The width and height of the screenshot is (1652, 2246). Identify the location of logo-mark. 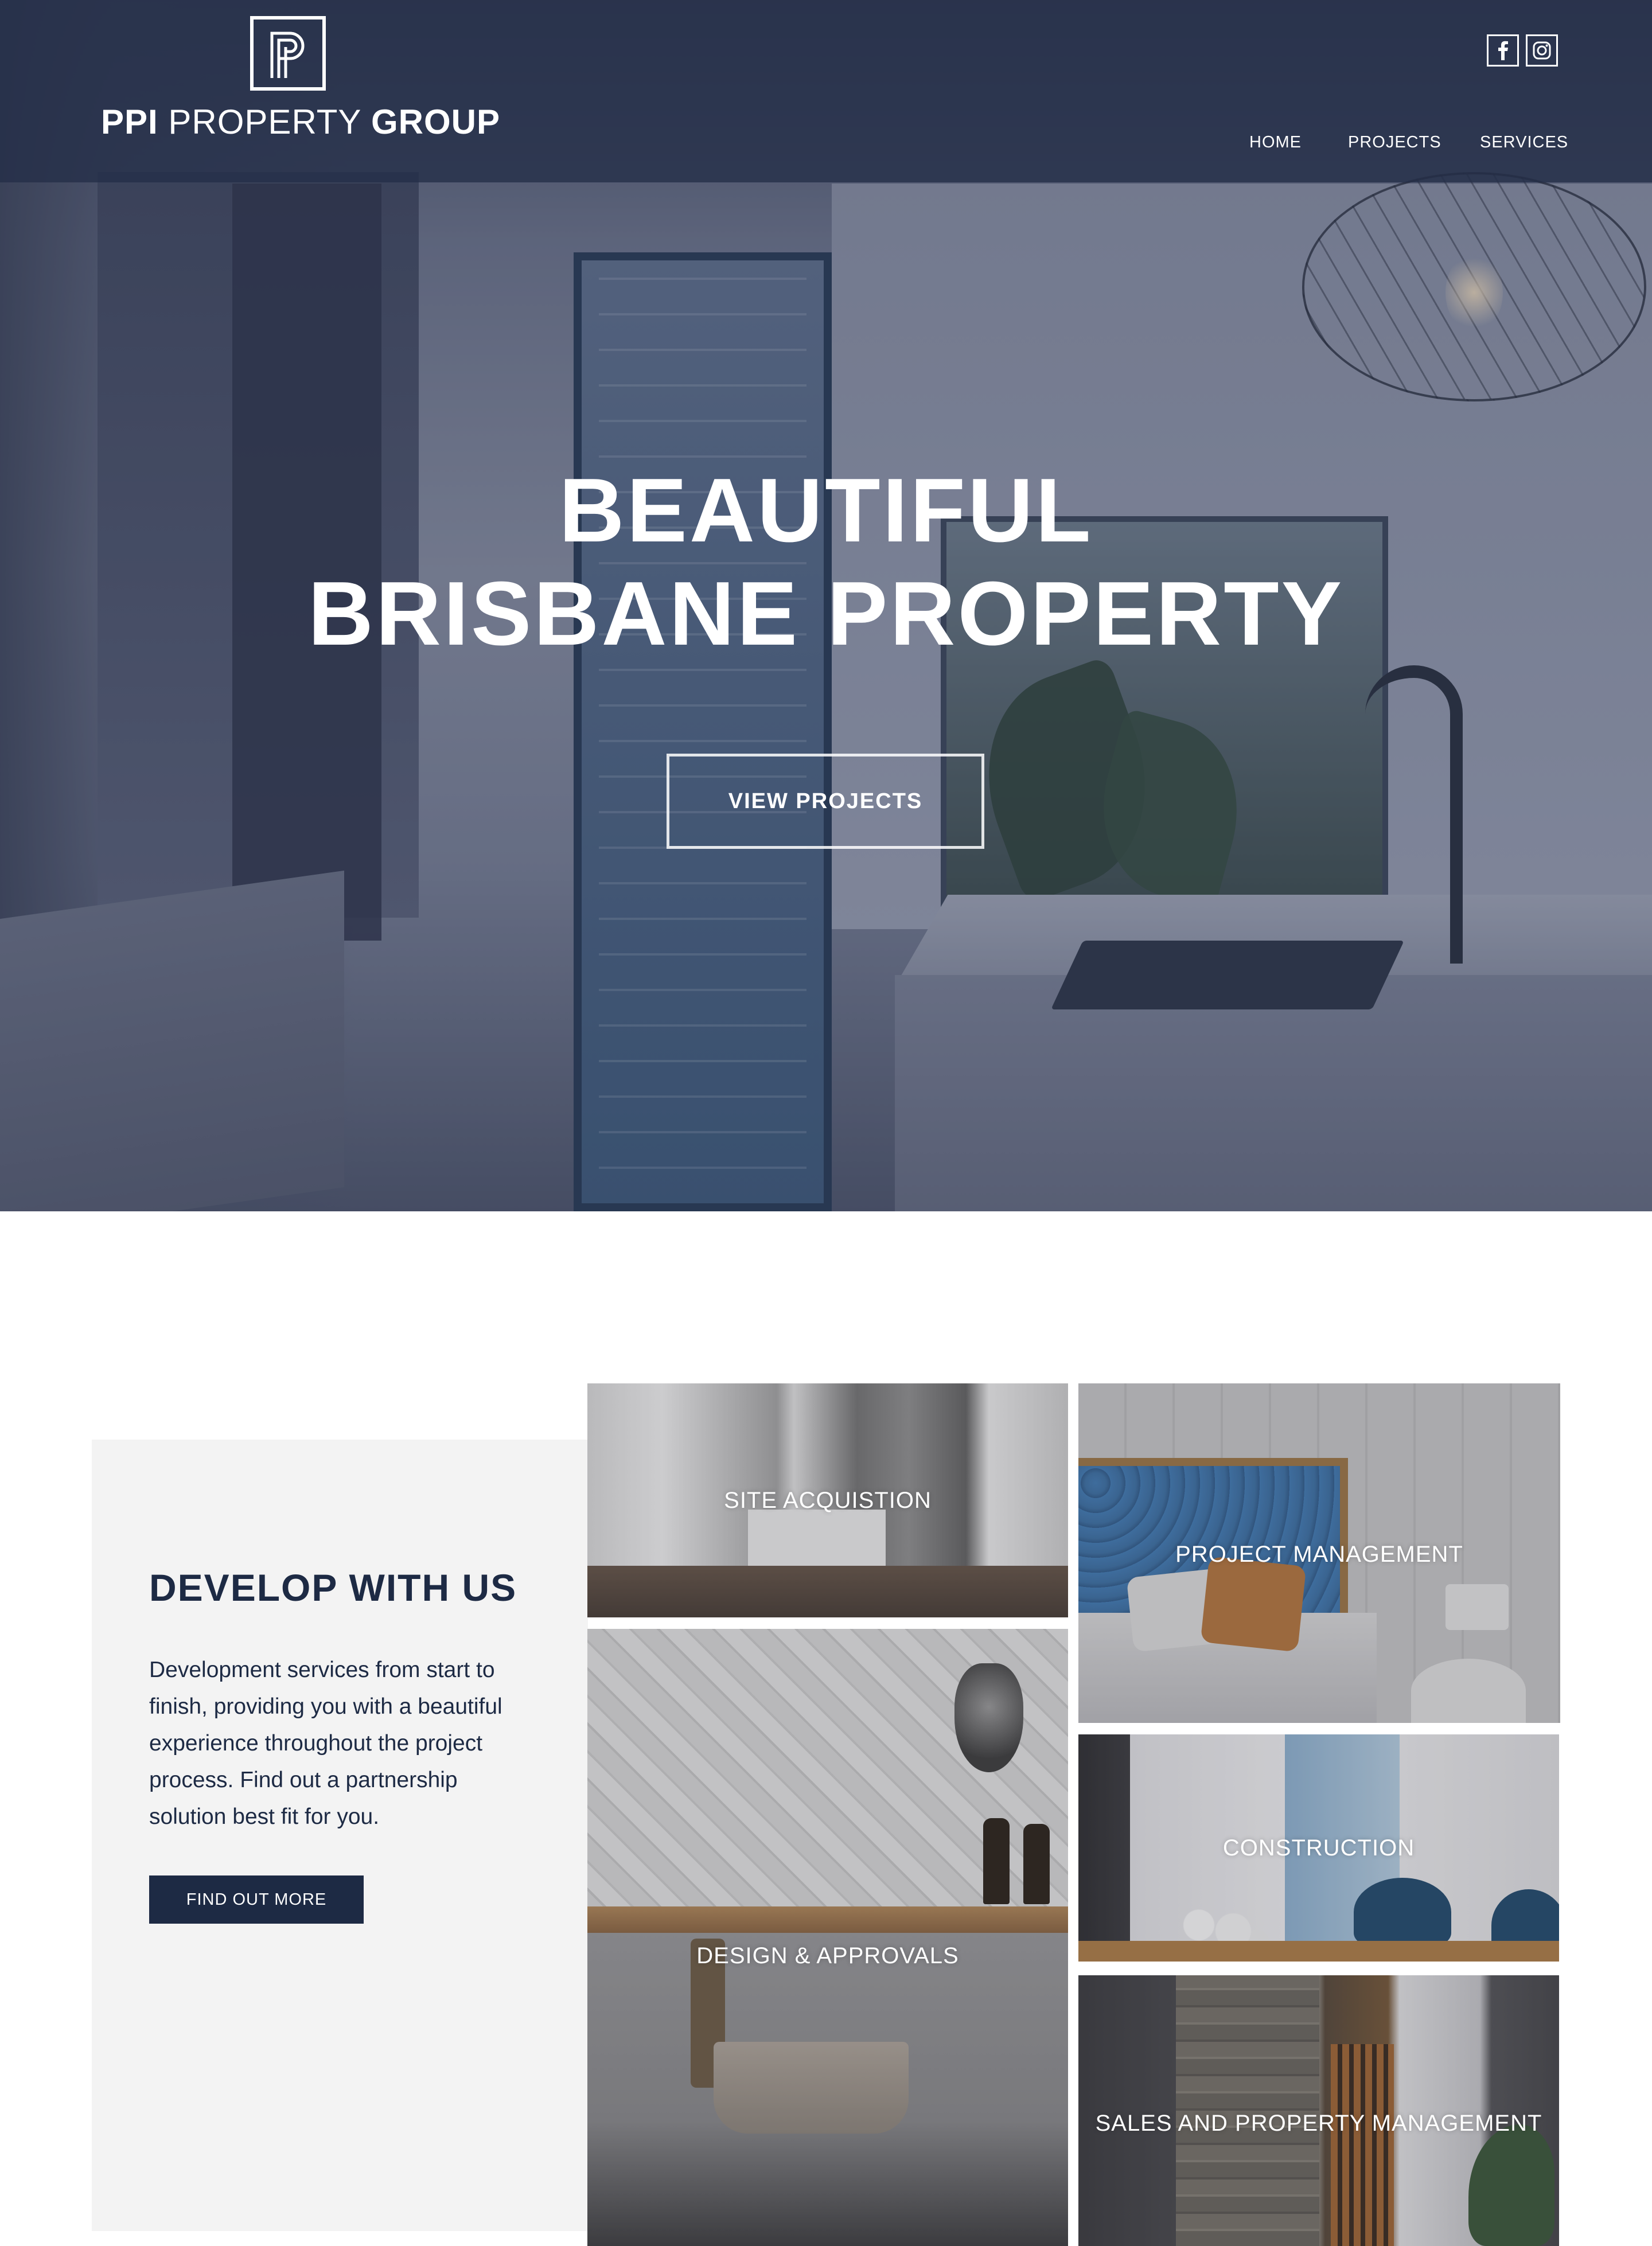
(288, 53).